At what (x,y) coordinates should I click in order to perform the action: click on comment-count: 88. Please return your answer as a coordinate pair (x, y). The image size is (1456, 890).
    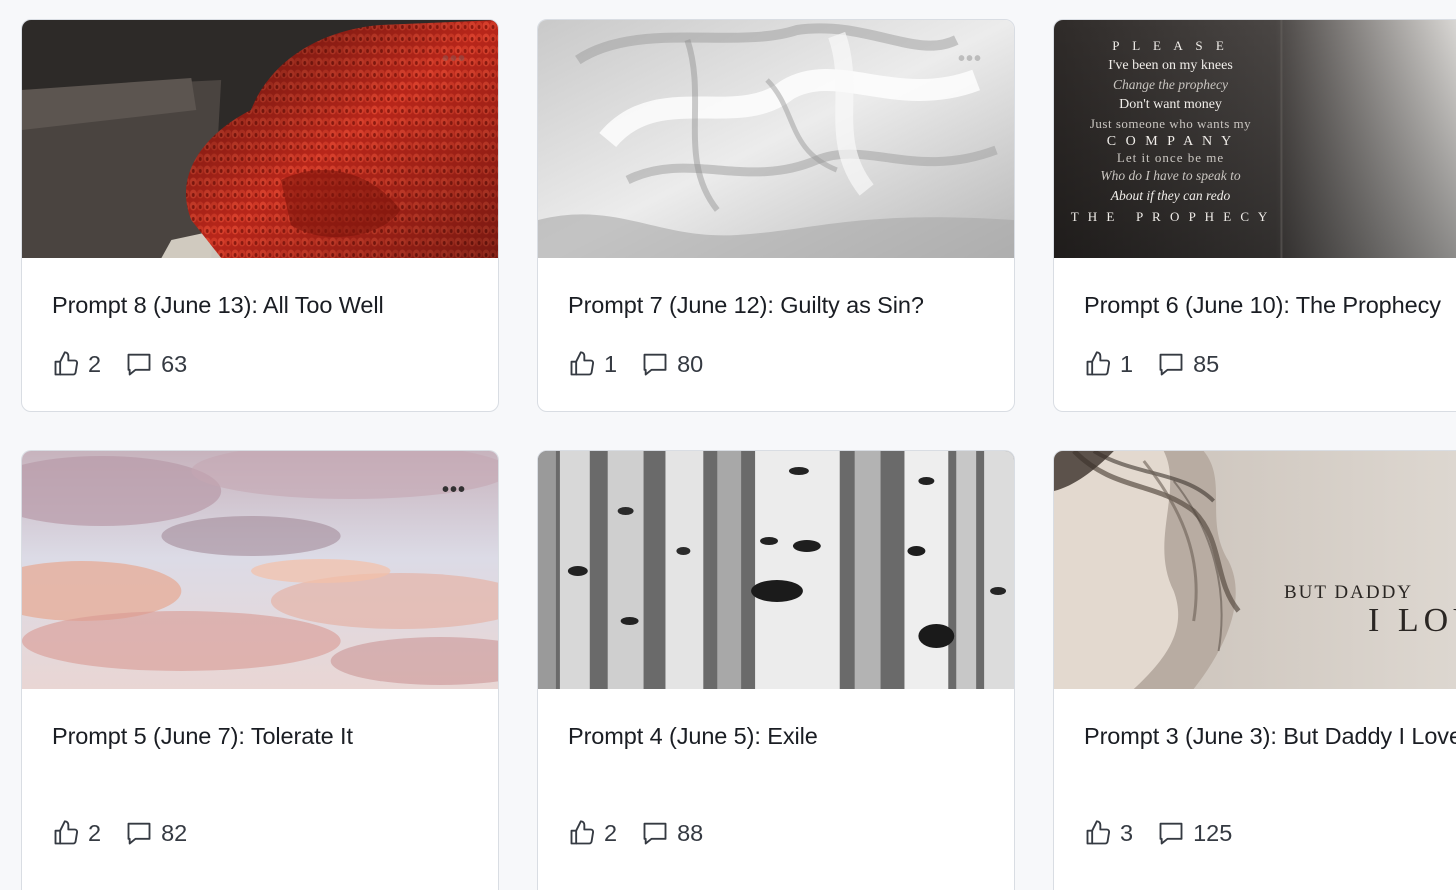
    Looking at the image, I should click on (690, 832).